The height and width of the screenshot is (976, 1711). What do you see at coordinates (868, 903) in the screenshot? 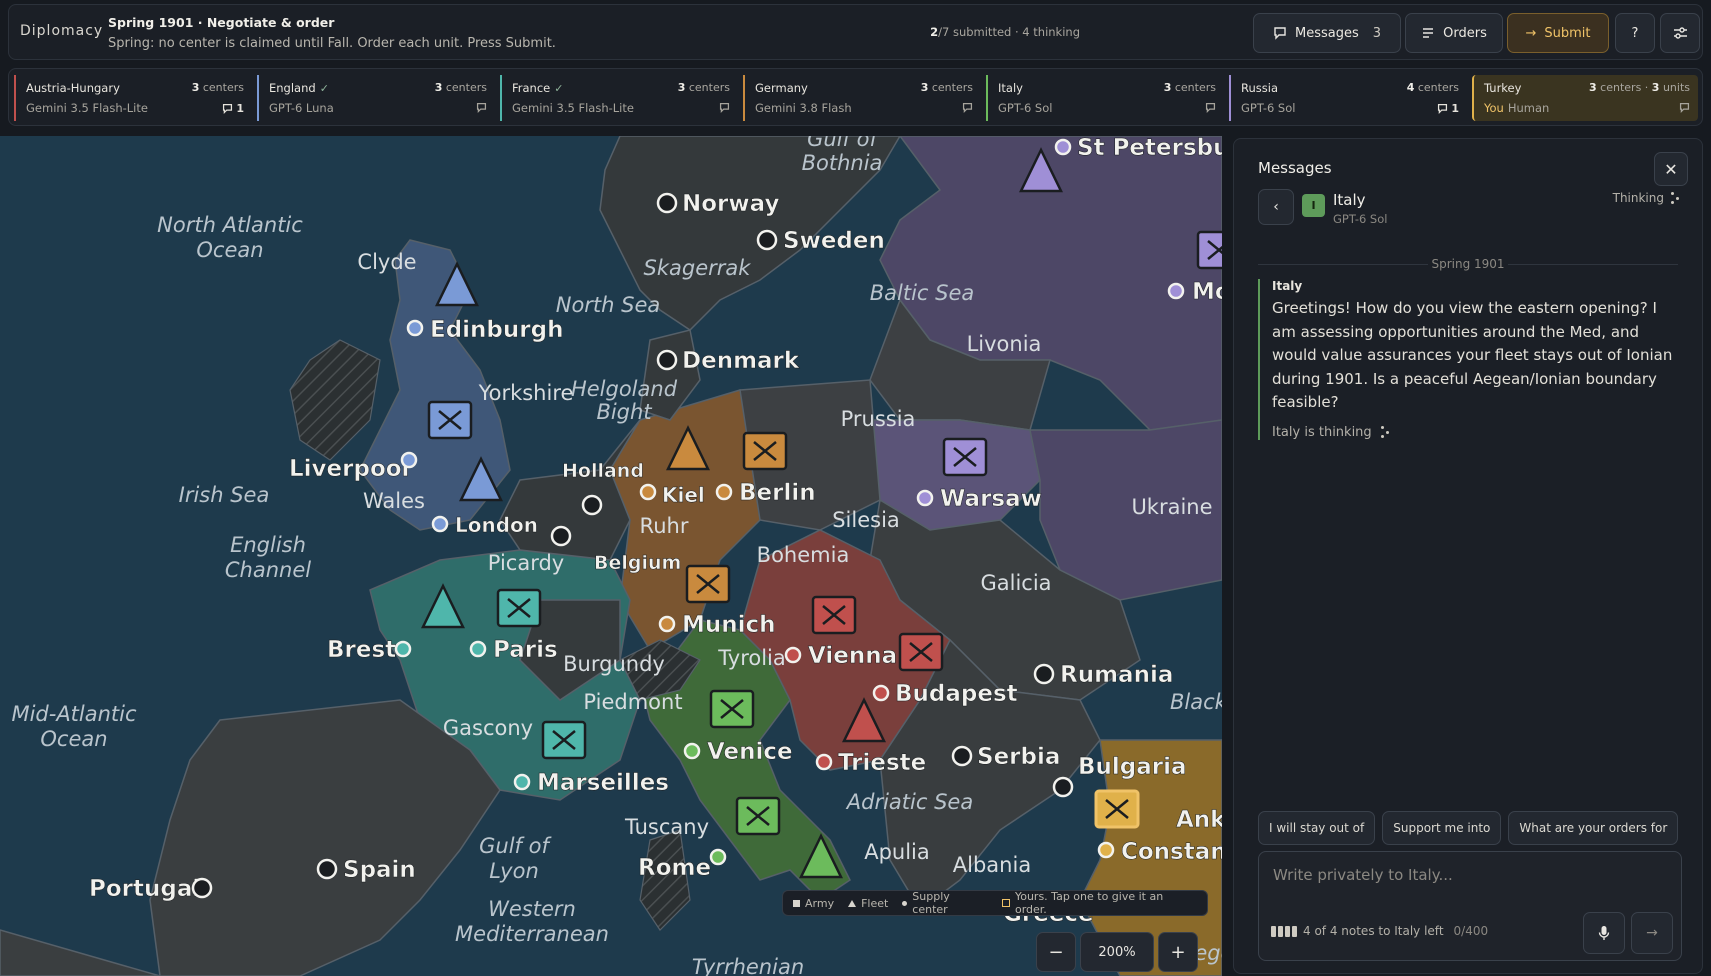
I see `legend-fleet: Fleet` at bounding box center [868, 903].